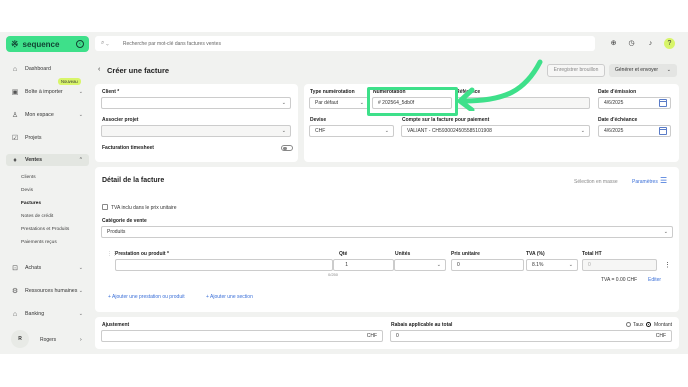 This screenshot has width=688, height=387. What do you see at coordinates (44, 92) in the screenshot?
I see `sidebar-item-label: Boîte à importer` at bounding box center [44, 92].